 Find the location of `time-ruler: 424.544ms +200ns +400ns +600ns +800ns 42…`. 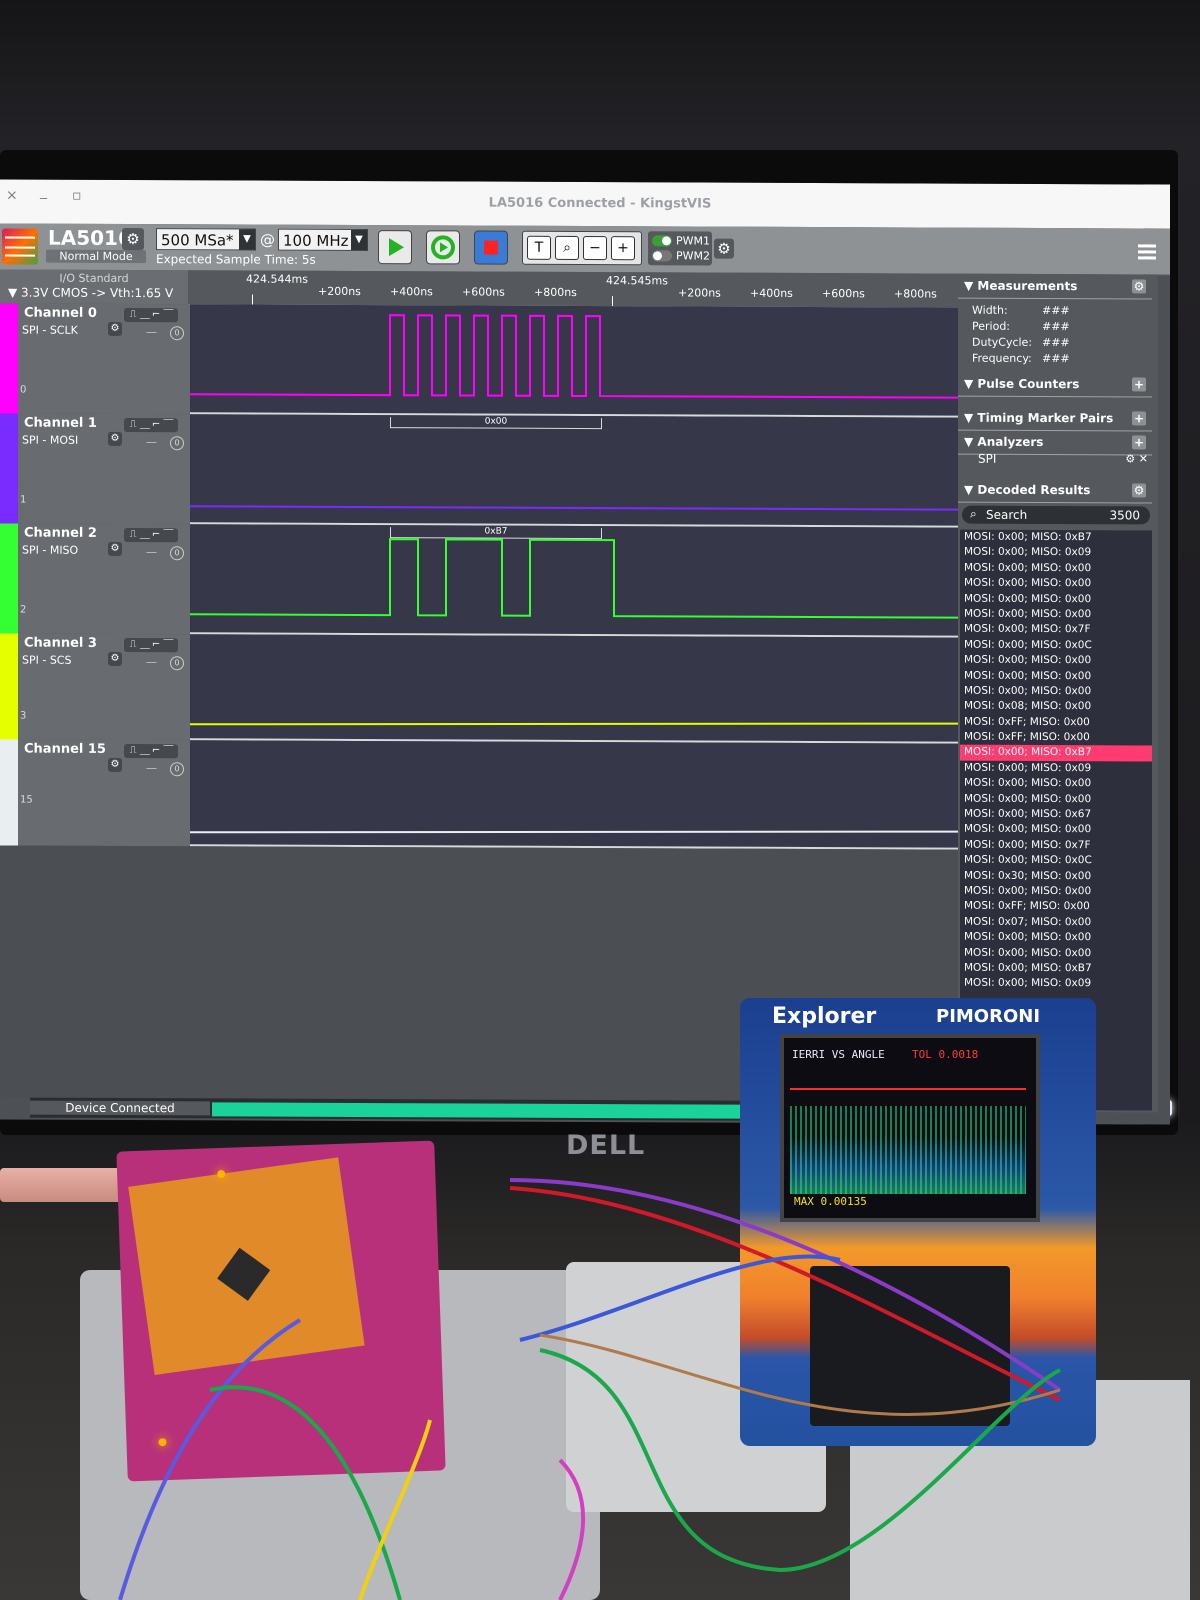

time-ruler: 424.544ms +200ns +400ns +600ns +800ns 42… is located at coordinates (573, 290).